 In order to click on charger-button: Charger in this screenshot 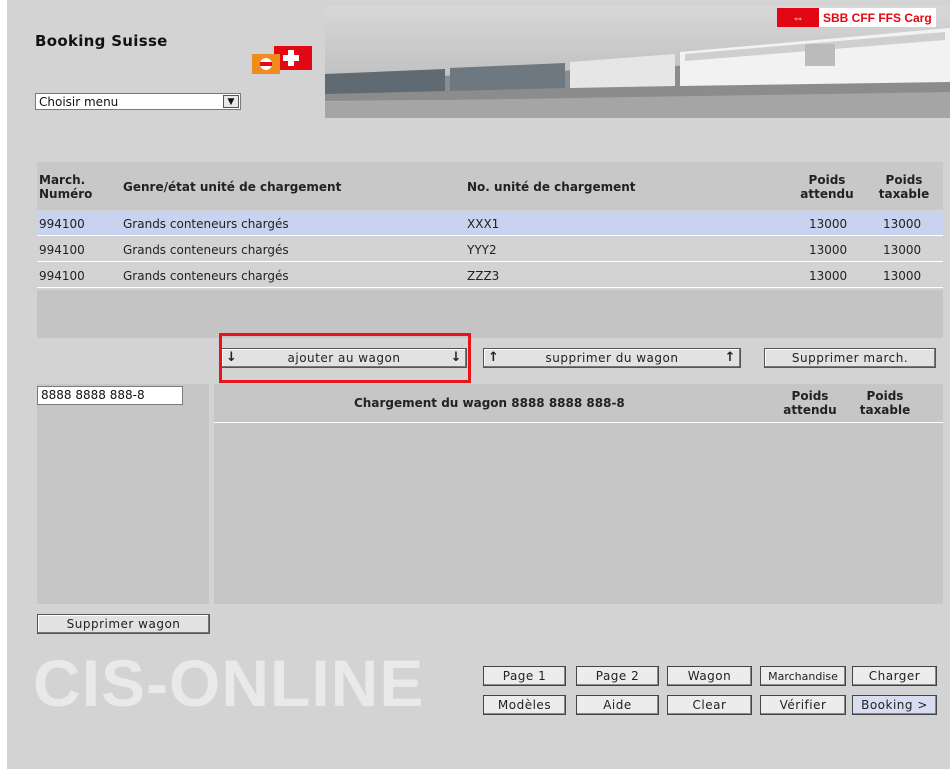, I will do `click(894, 676)`.